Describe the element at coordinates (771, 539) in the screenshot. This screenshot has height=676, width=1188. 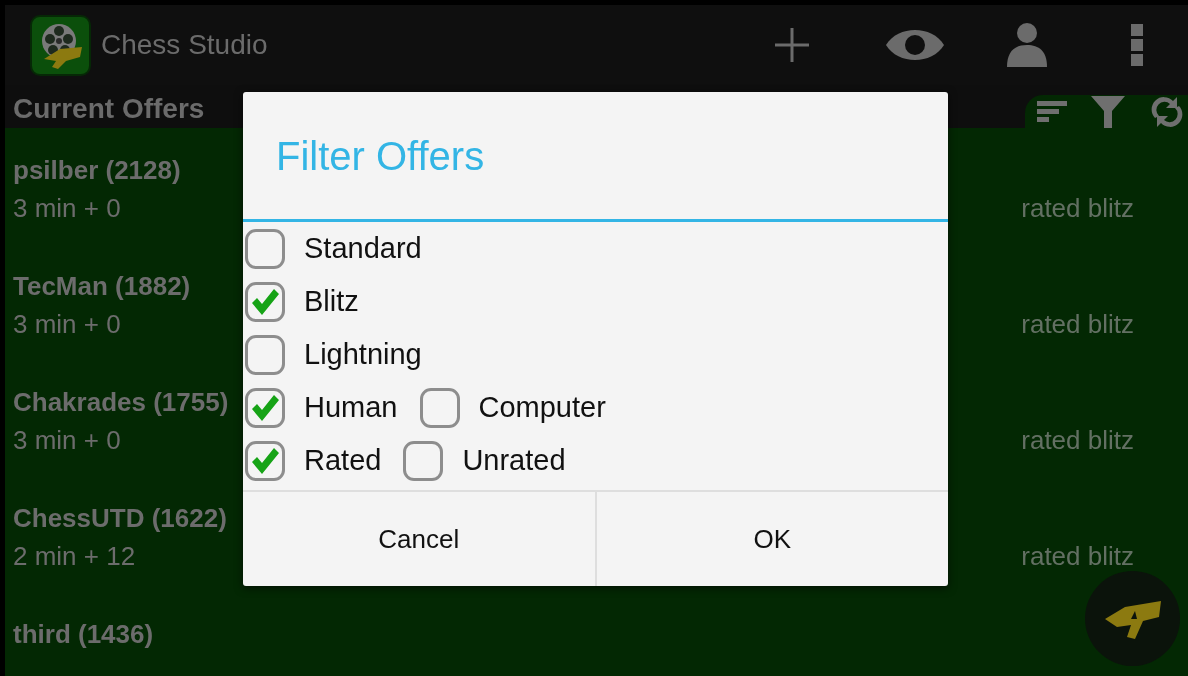
I see `dialog-button: OK` at that location.